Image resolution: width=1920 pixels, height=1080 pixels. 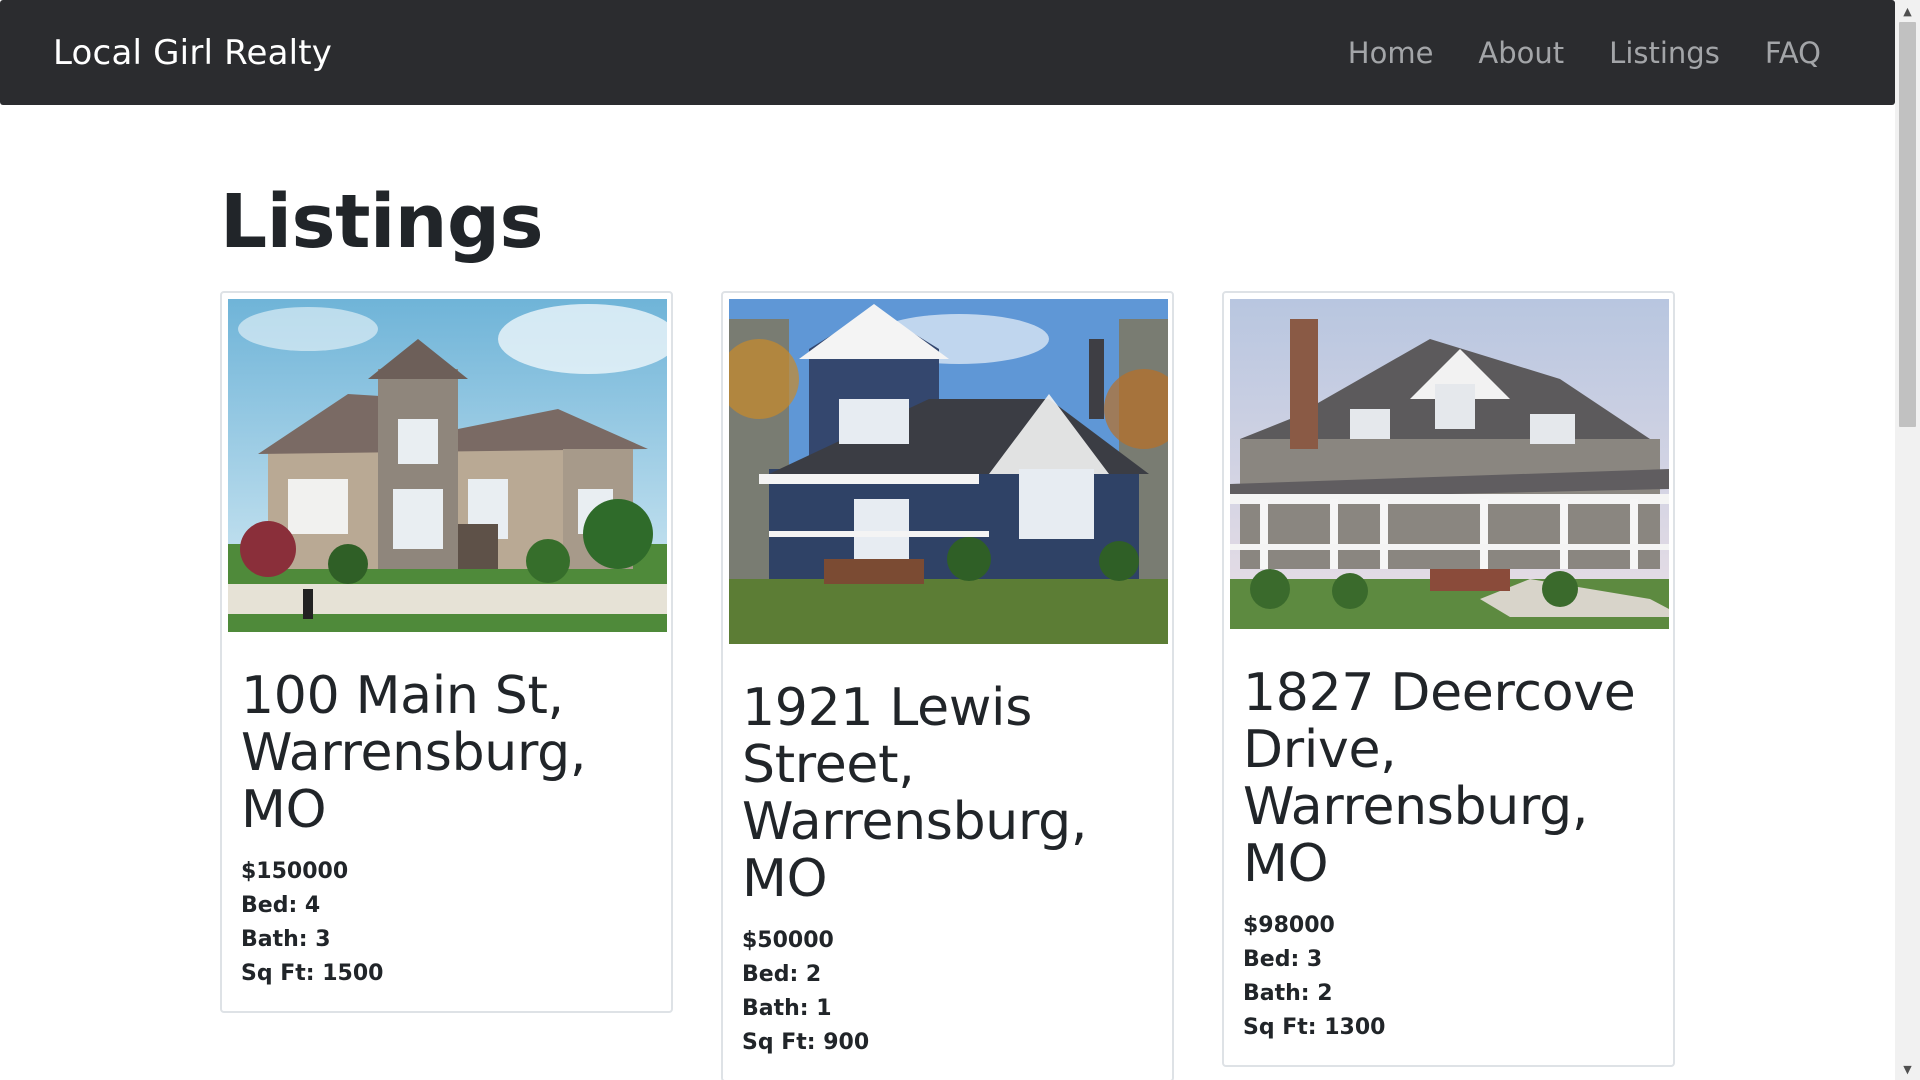 What do you see at coordinates (1391, 53) in the screenshot?
I see `nav-link-home: Home` at bounding box center [1391, 53].